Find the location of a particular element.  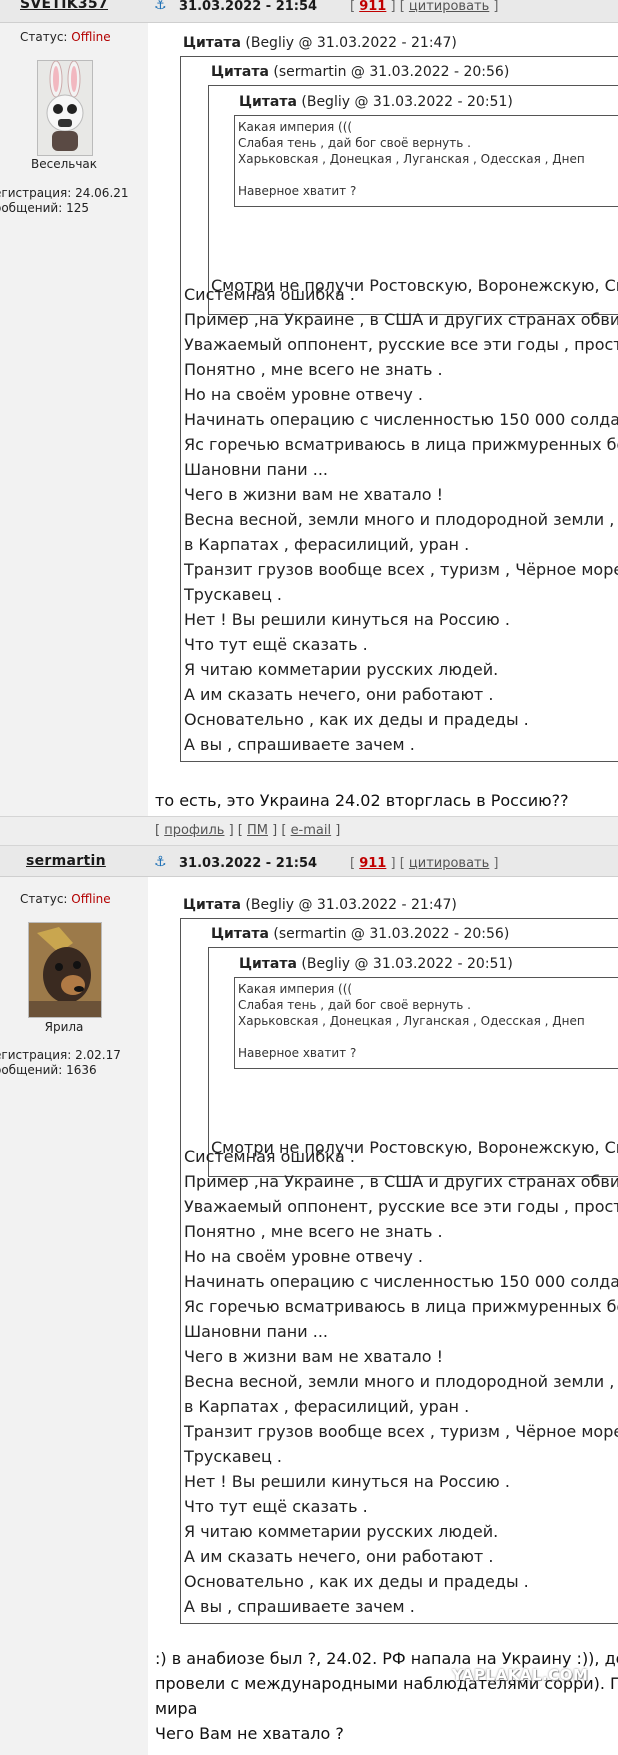

pm-link: ПМ is located at coordinates (257, 830).